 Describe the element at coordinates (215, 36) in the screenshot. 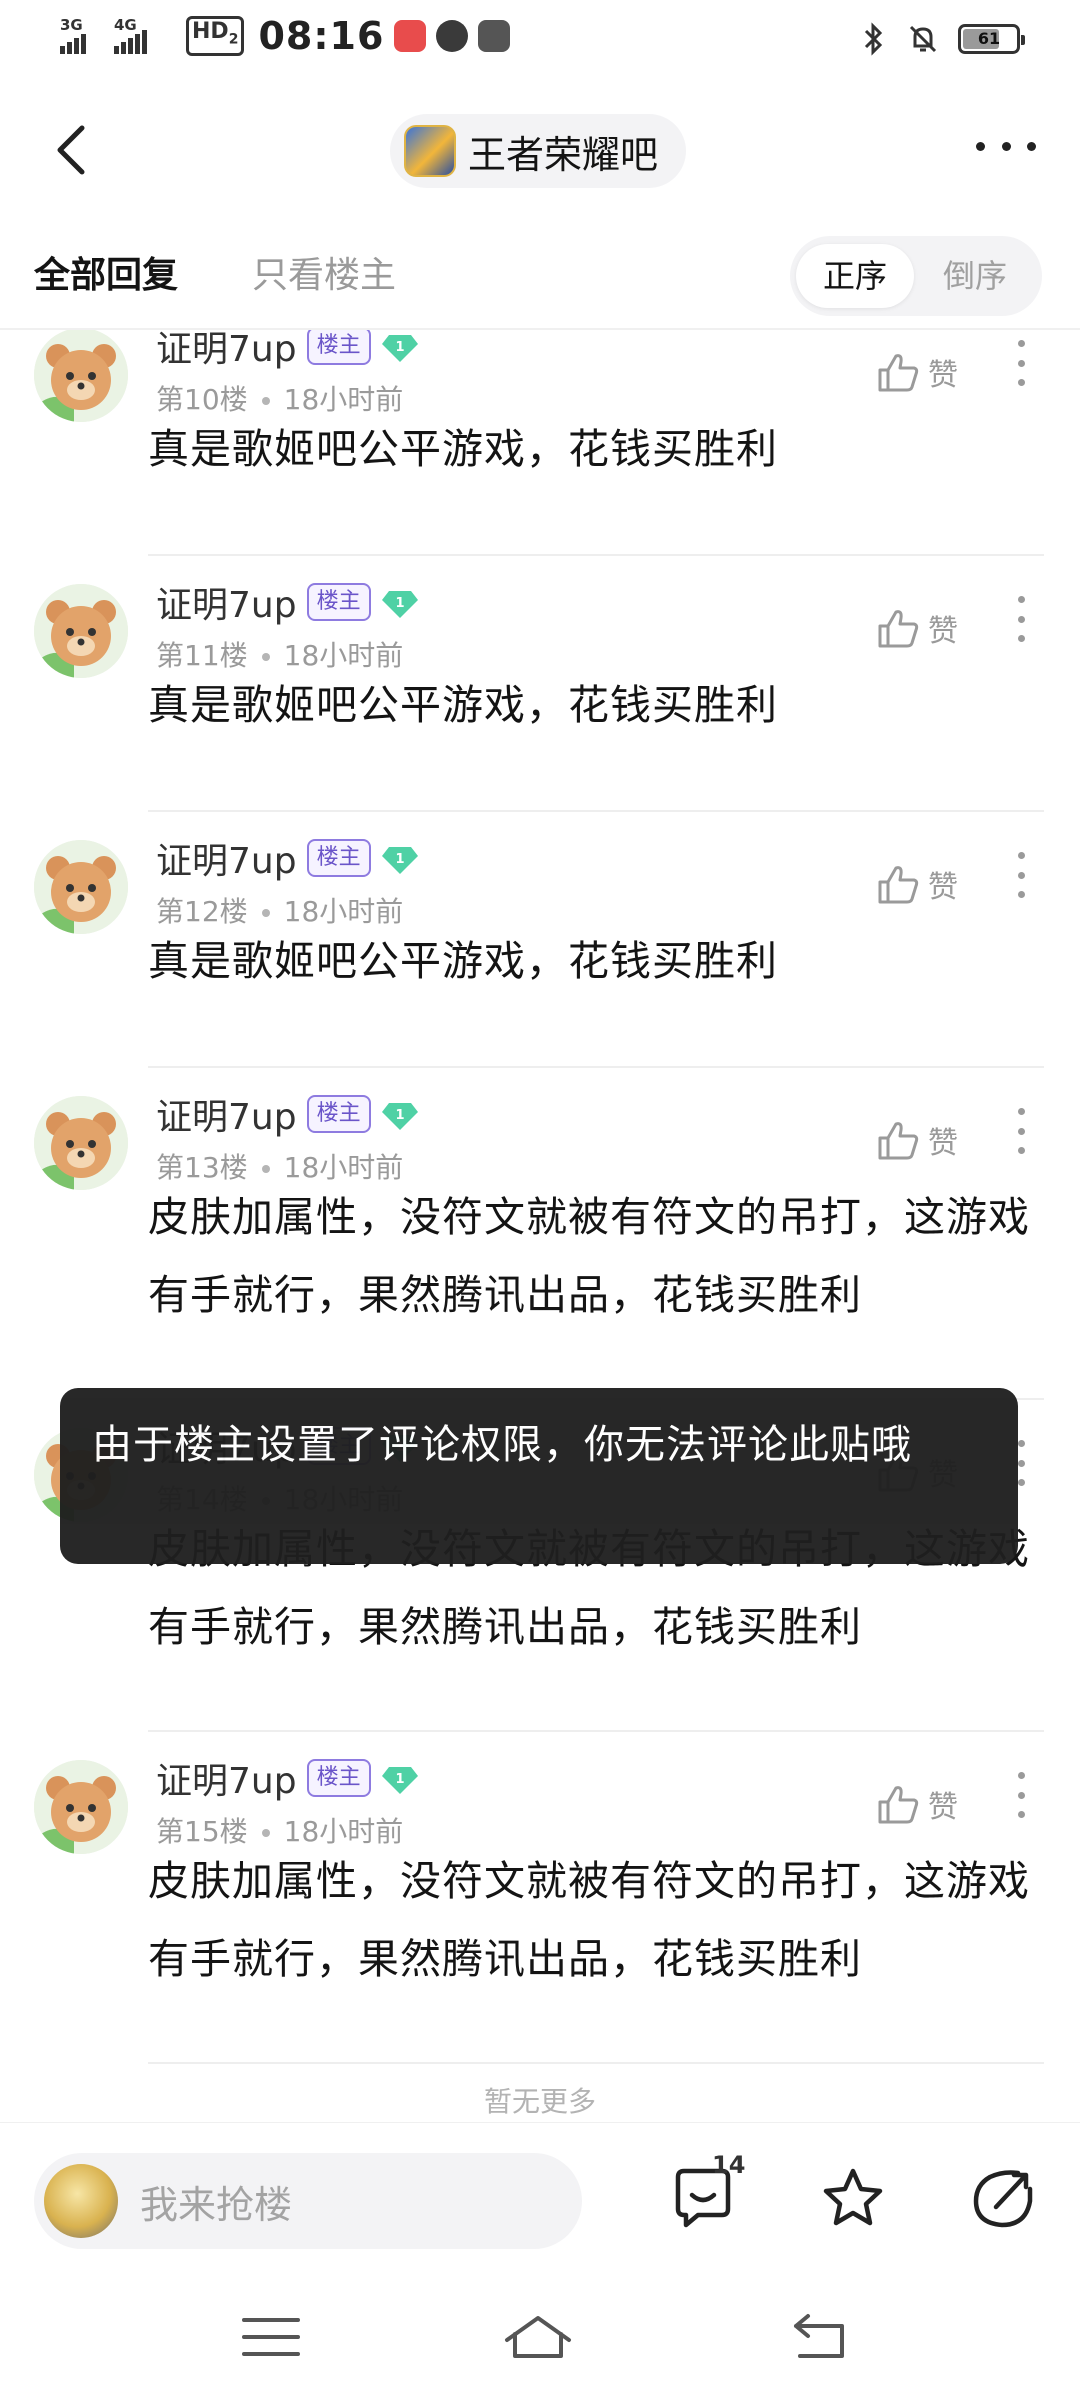

I see `hd-voice-icon: HD2` at that location.